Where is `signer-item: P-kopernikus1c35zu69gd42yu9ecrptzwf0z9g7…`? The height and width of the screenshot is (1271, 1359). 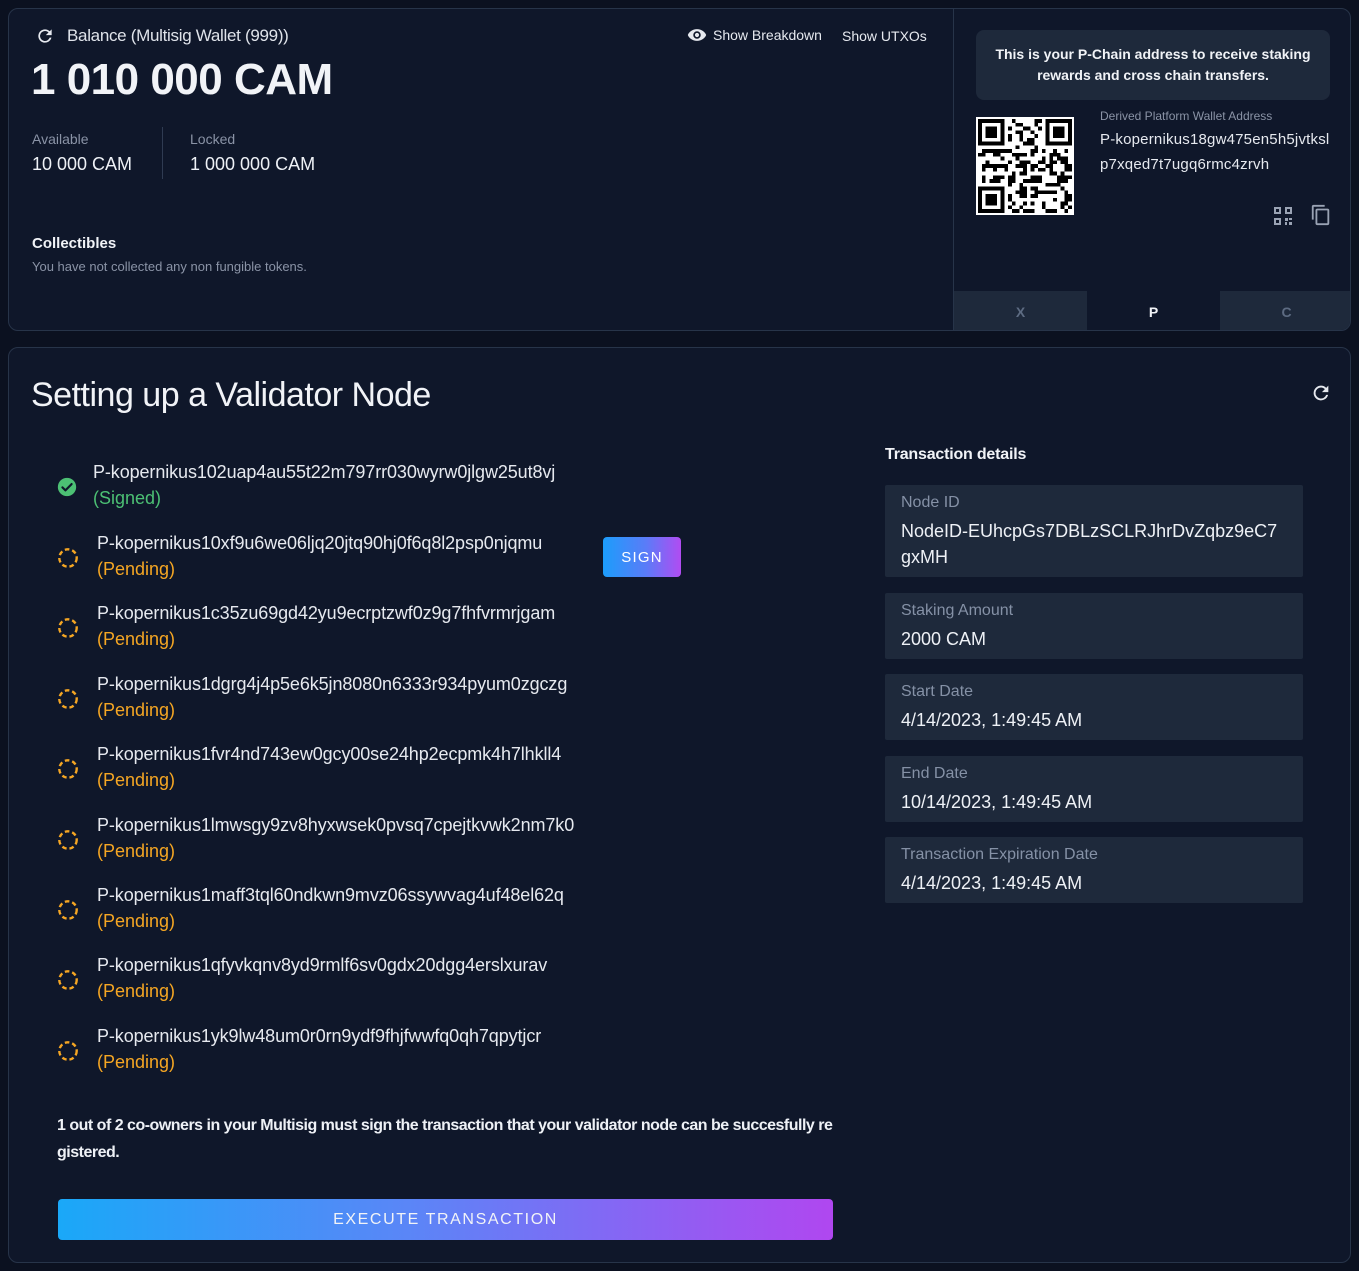 signer-item: P-kopernikus1c35zu69gd42yu9ecrptzwf0z9g7… is located at coordinates (407, 633).